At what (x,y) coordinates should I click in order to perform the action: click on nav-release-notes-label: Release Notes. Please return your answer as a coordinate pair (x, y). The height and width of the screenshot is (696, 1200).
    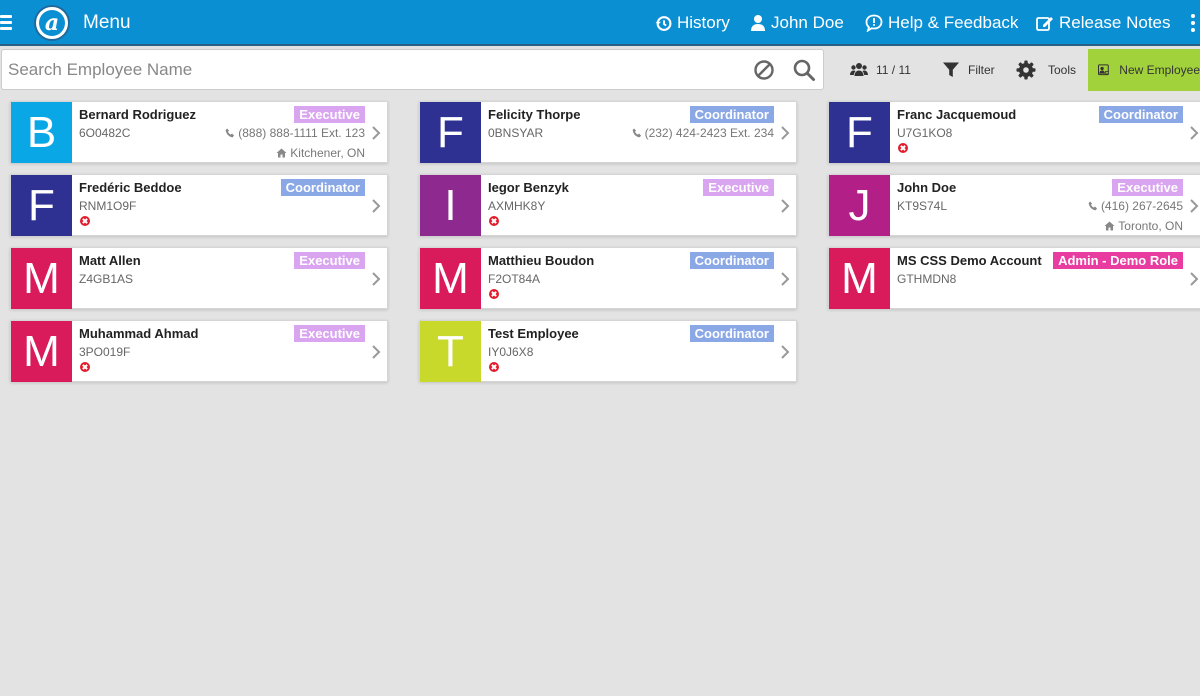
    Looking at the image, I should click on (1115, 22).